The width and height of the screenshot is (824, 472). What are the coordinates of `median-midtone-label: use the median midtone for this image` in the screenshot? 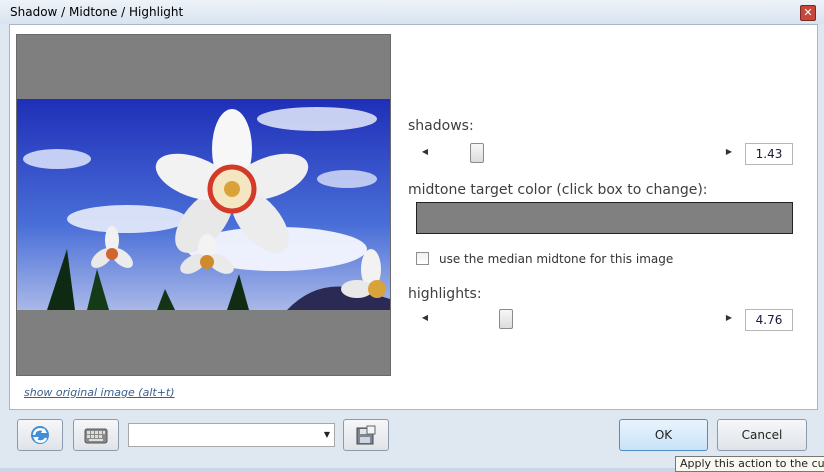 It's located at (556, 259).